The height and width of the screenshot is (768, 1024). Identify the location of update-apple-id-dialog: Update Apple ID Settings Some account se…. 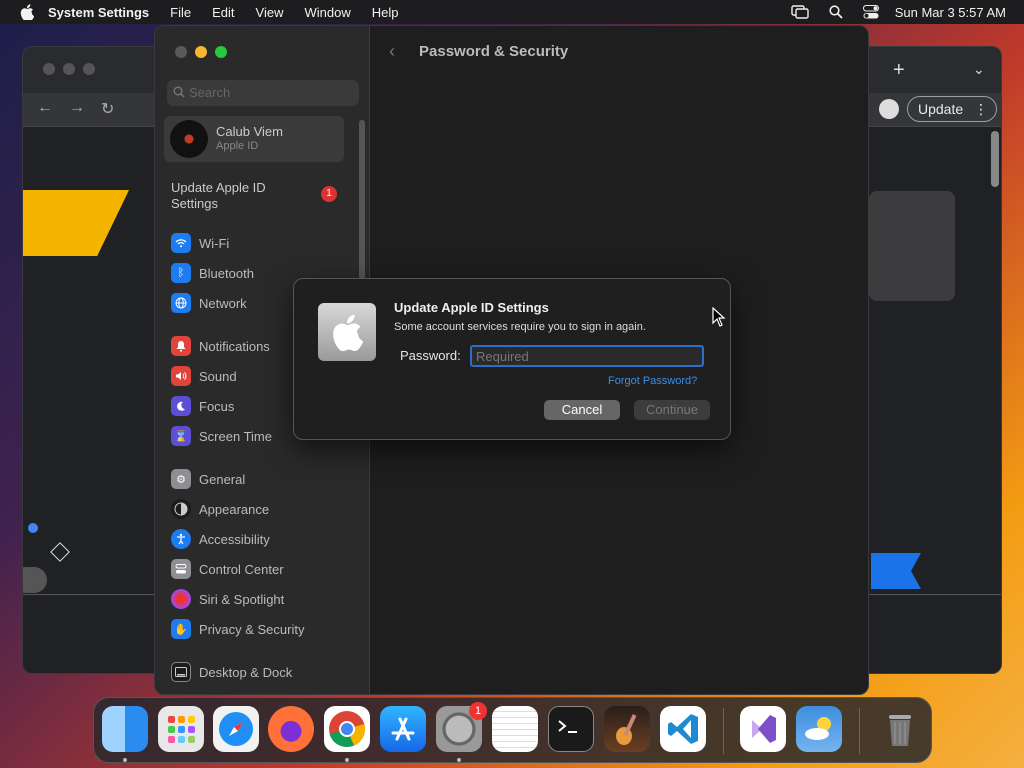
(512, 359).